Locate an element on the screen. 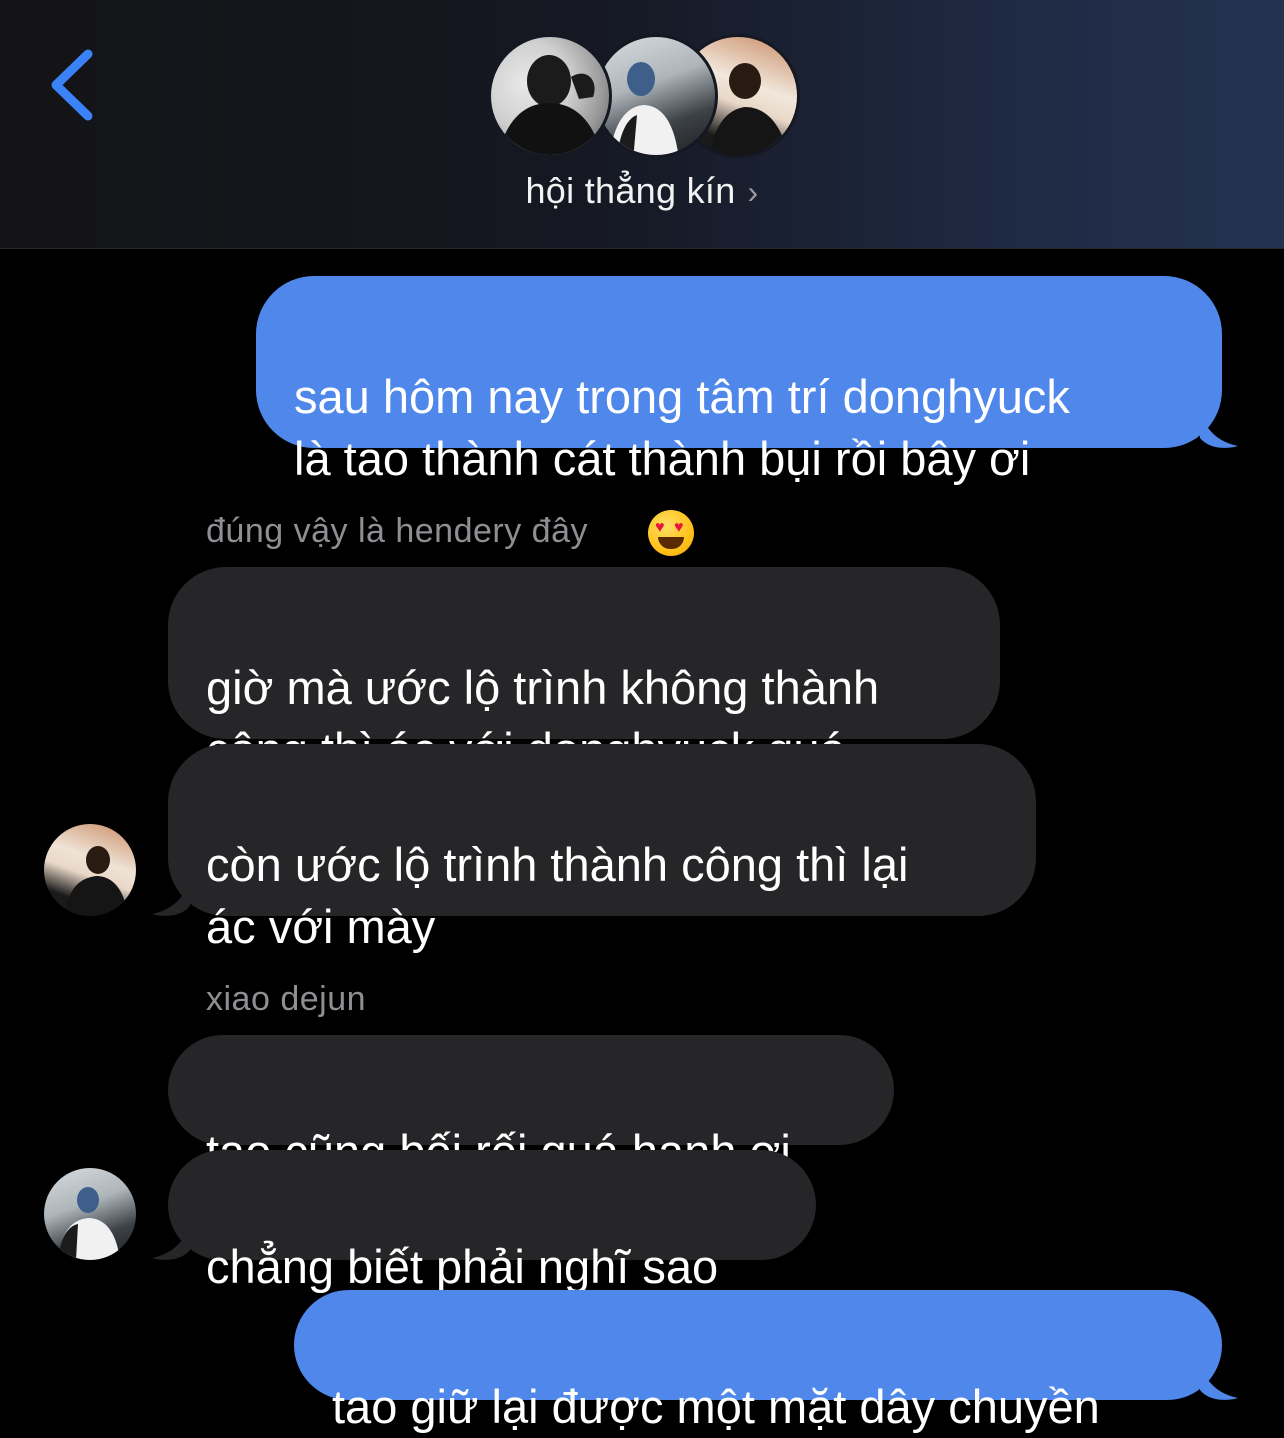 This screenshot has width=1284, height=1438. message-bubble-incoming: chẳng biết phải nghĩ sao is located at coordinates (492, 1221).